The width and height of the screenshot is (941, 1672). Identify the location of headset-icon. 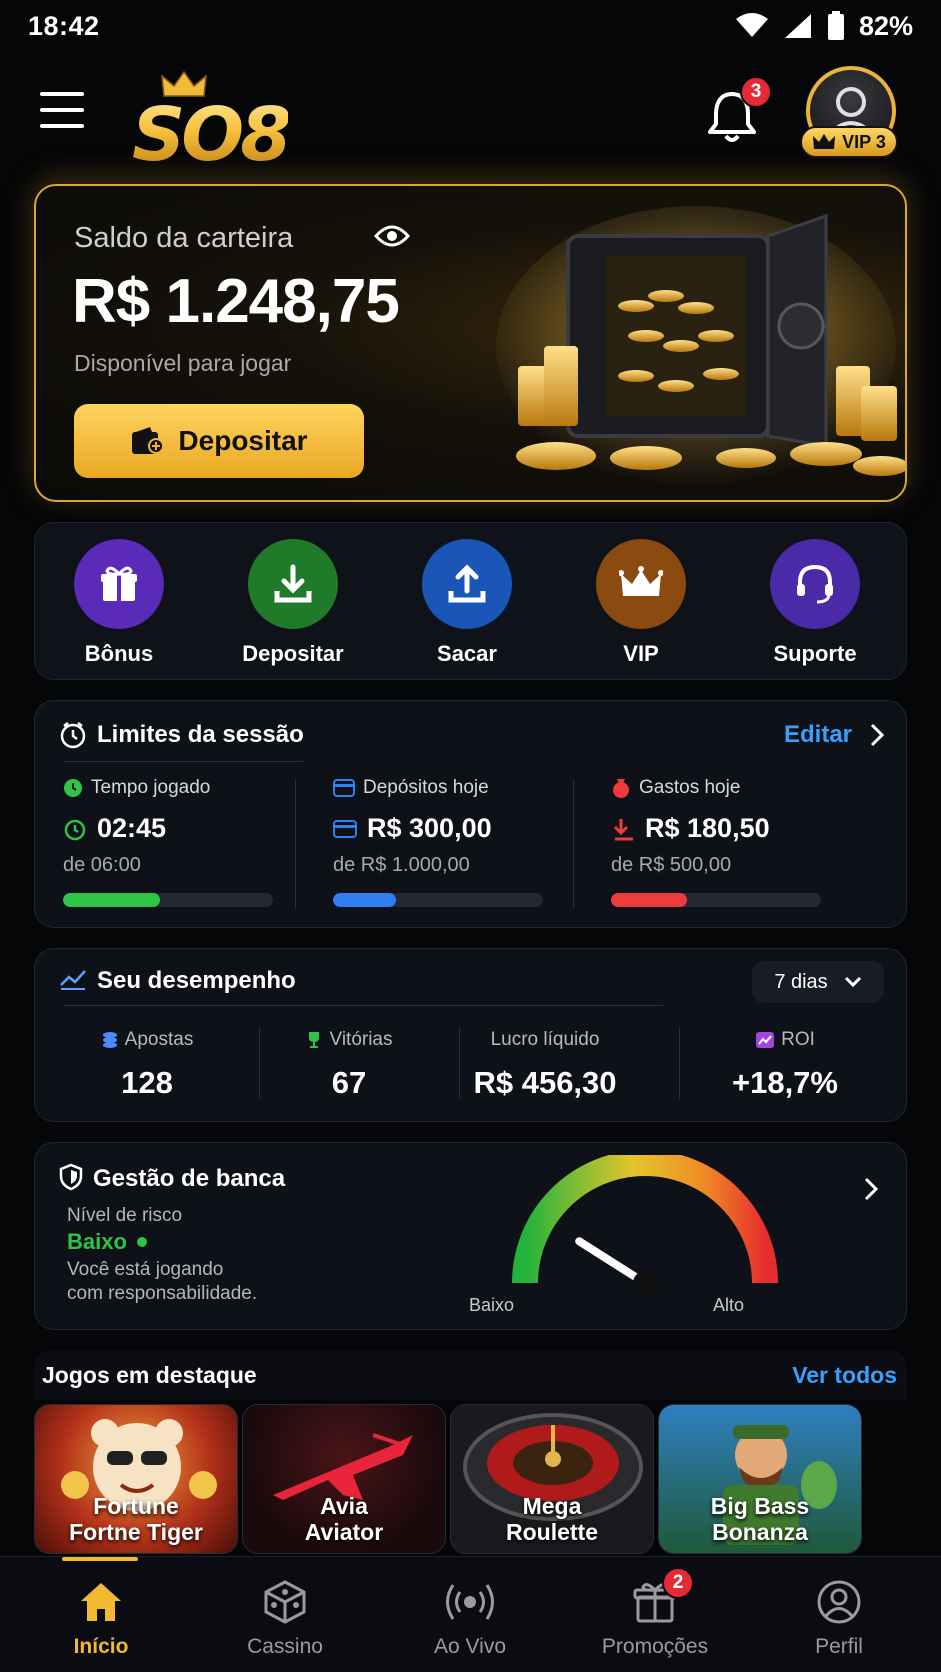
(815, 584).